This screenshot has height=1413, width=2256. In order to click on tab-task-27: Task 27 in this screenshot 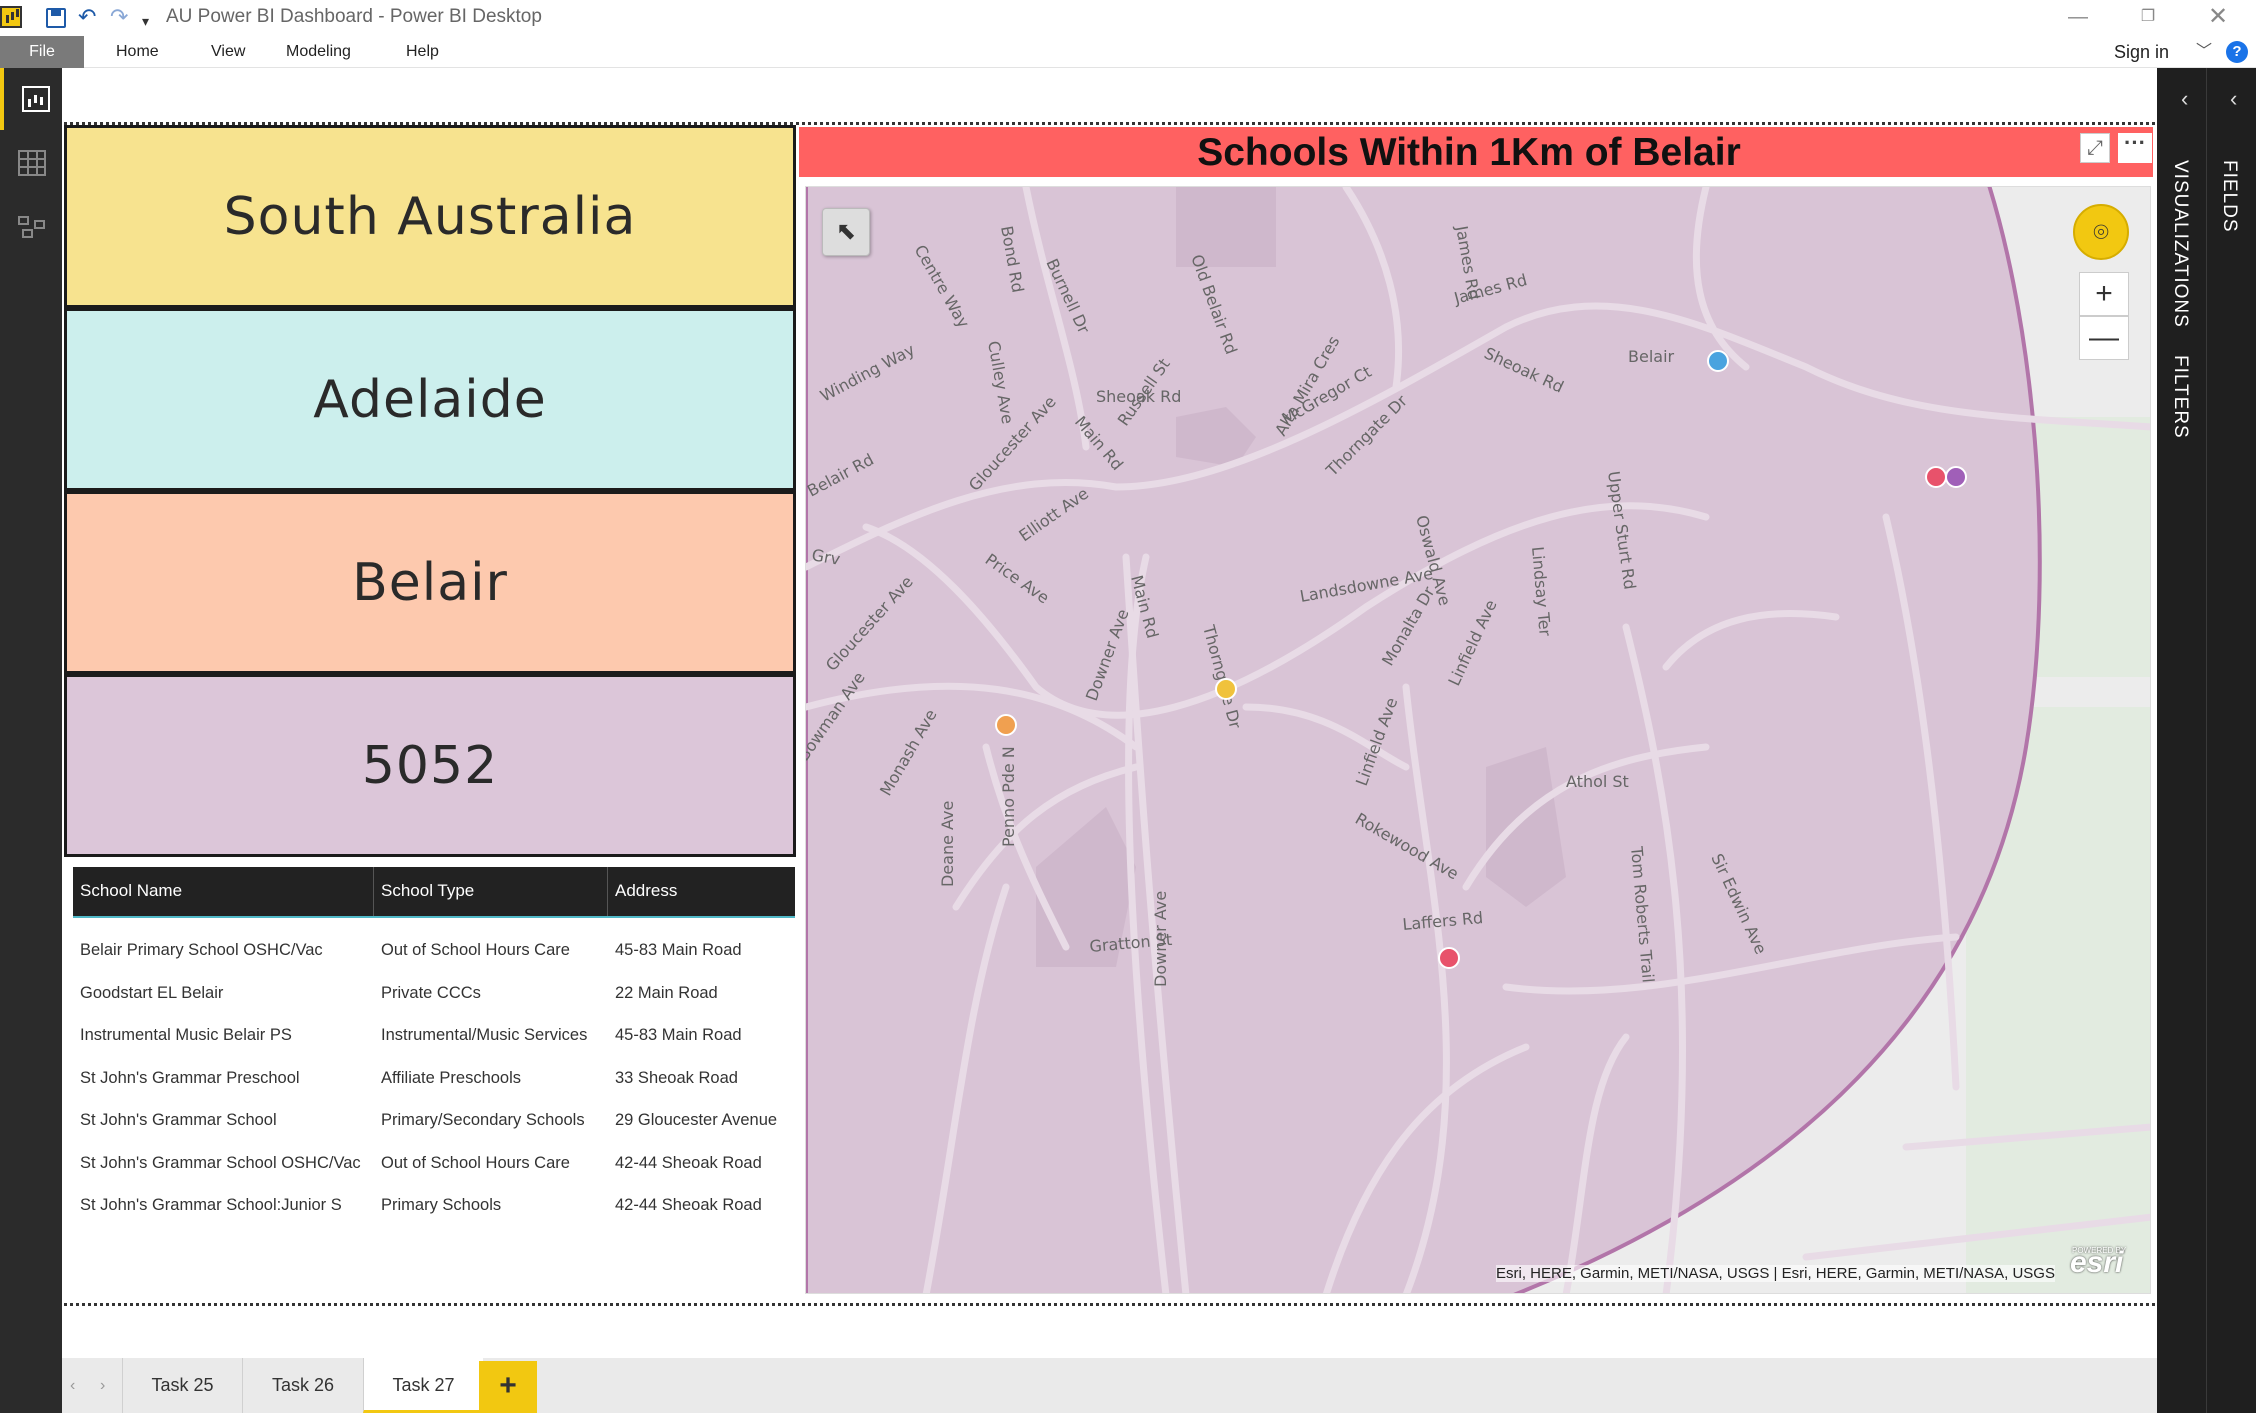, I will do `click(423, 1385)`.